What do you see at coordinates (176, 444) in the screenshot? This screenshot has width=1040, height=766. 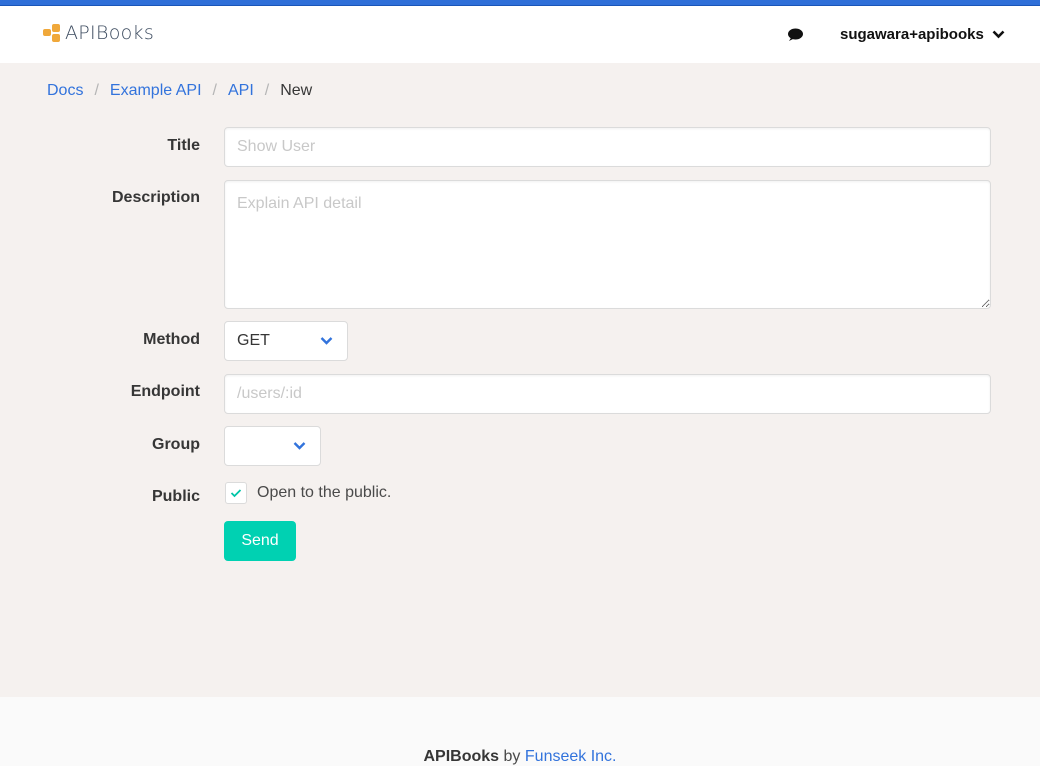 I see `group-label: Group` at bounding box center [176, 444].